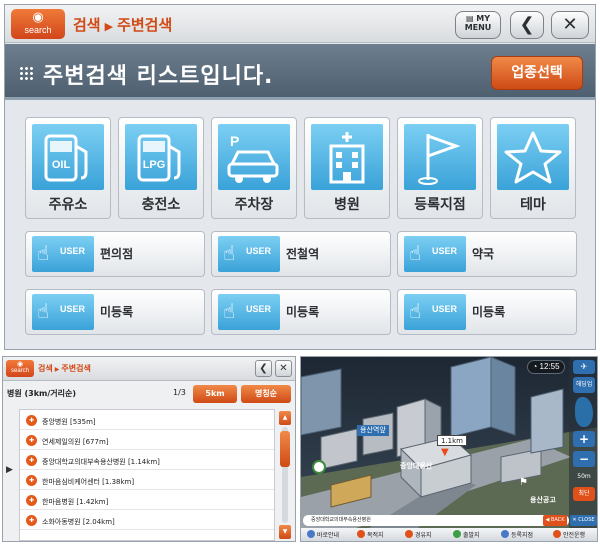  Describe the element at coordinates (523, 482) in the screenshot. I see `destination-flag-icon: ⚑` at that location.